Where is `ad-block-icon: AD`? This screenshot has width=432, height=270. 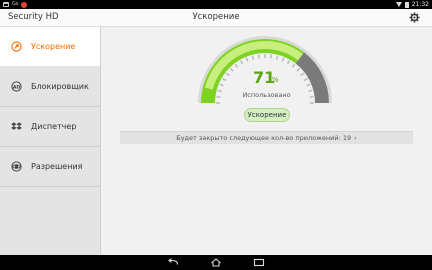
ad-block-icon: AD is located at coordinates (16, 86).